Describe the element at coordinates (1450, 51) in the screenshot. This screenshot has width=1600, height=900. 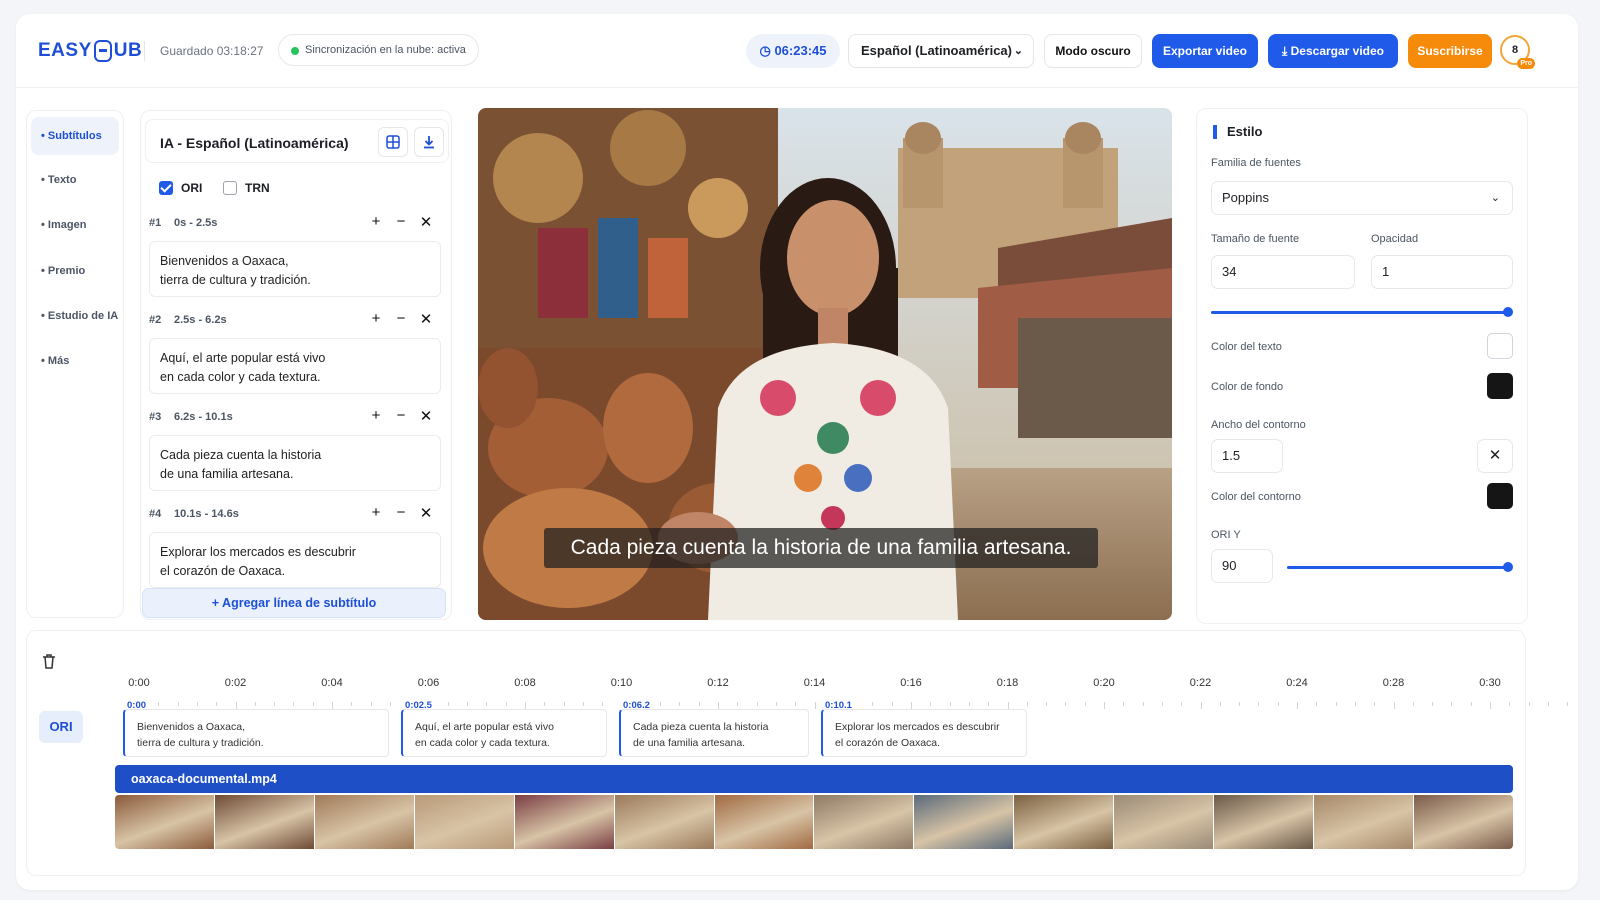
I see `subscribe-button: Suscribirse` at that location.